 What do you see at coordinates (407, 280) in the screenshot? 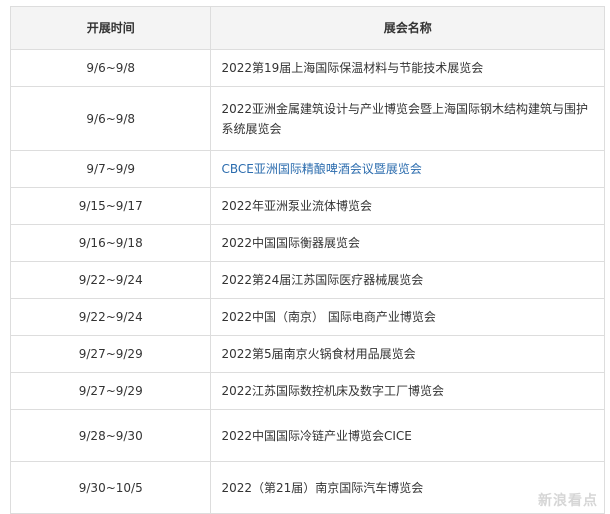
I see `exhibition-name-cell: 2022第24届江苏国际医疗器械展览会` at bounding box center [407, 280].